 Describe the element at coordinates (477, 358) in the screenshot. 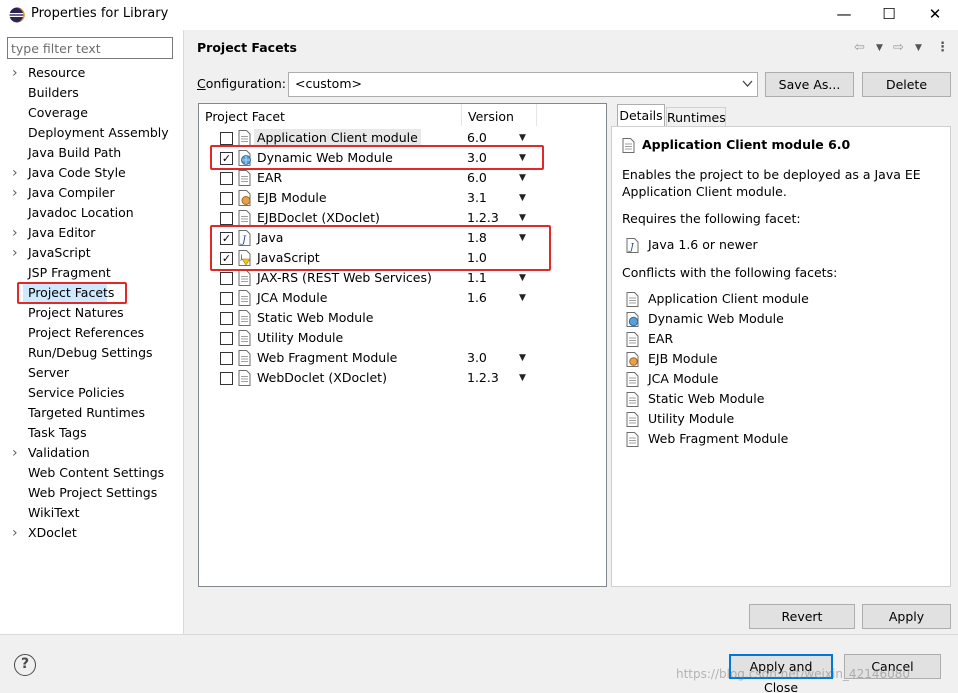

I see `facet-version: 3.0` at that location.